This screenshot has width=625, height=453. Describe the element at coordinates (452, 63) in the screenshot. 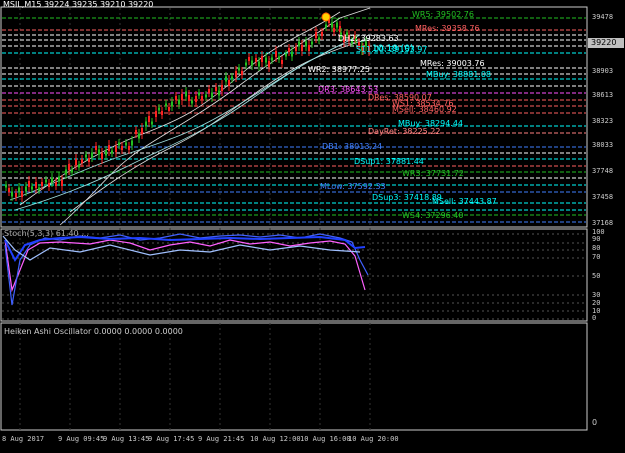

I see `level-label: MRes: 39003.76` at that location.